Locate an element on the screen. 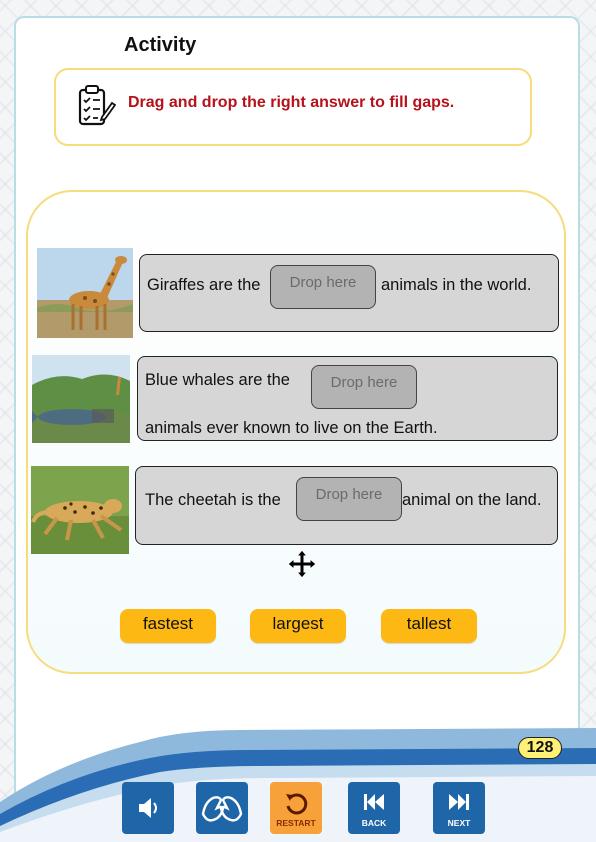 This screenshot has height=842, width=596. skip-next-icon is located at coordinates (459, 802).